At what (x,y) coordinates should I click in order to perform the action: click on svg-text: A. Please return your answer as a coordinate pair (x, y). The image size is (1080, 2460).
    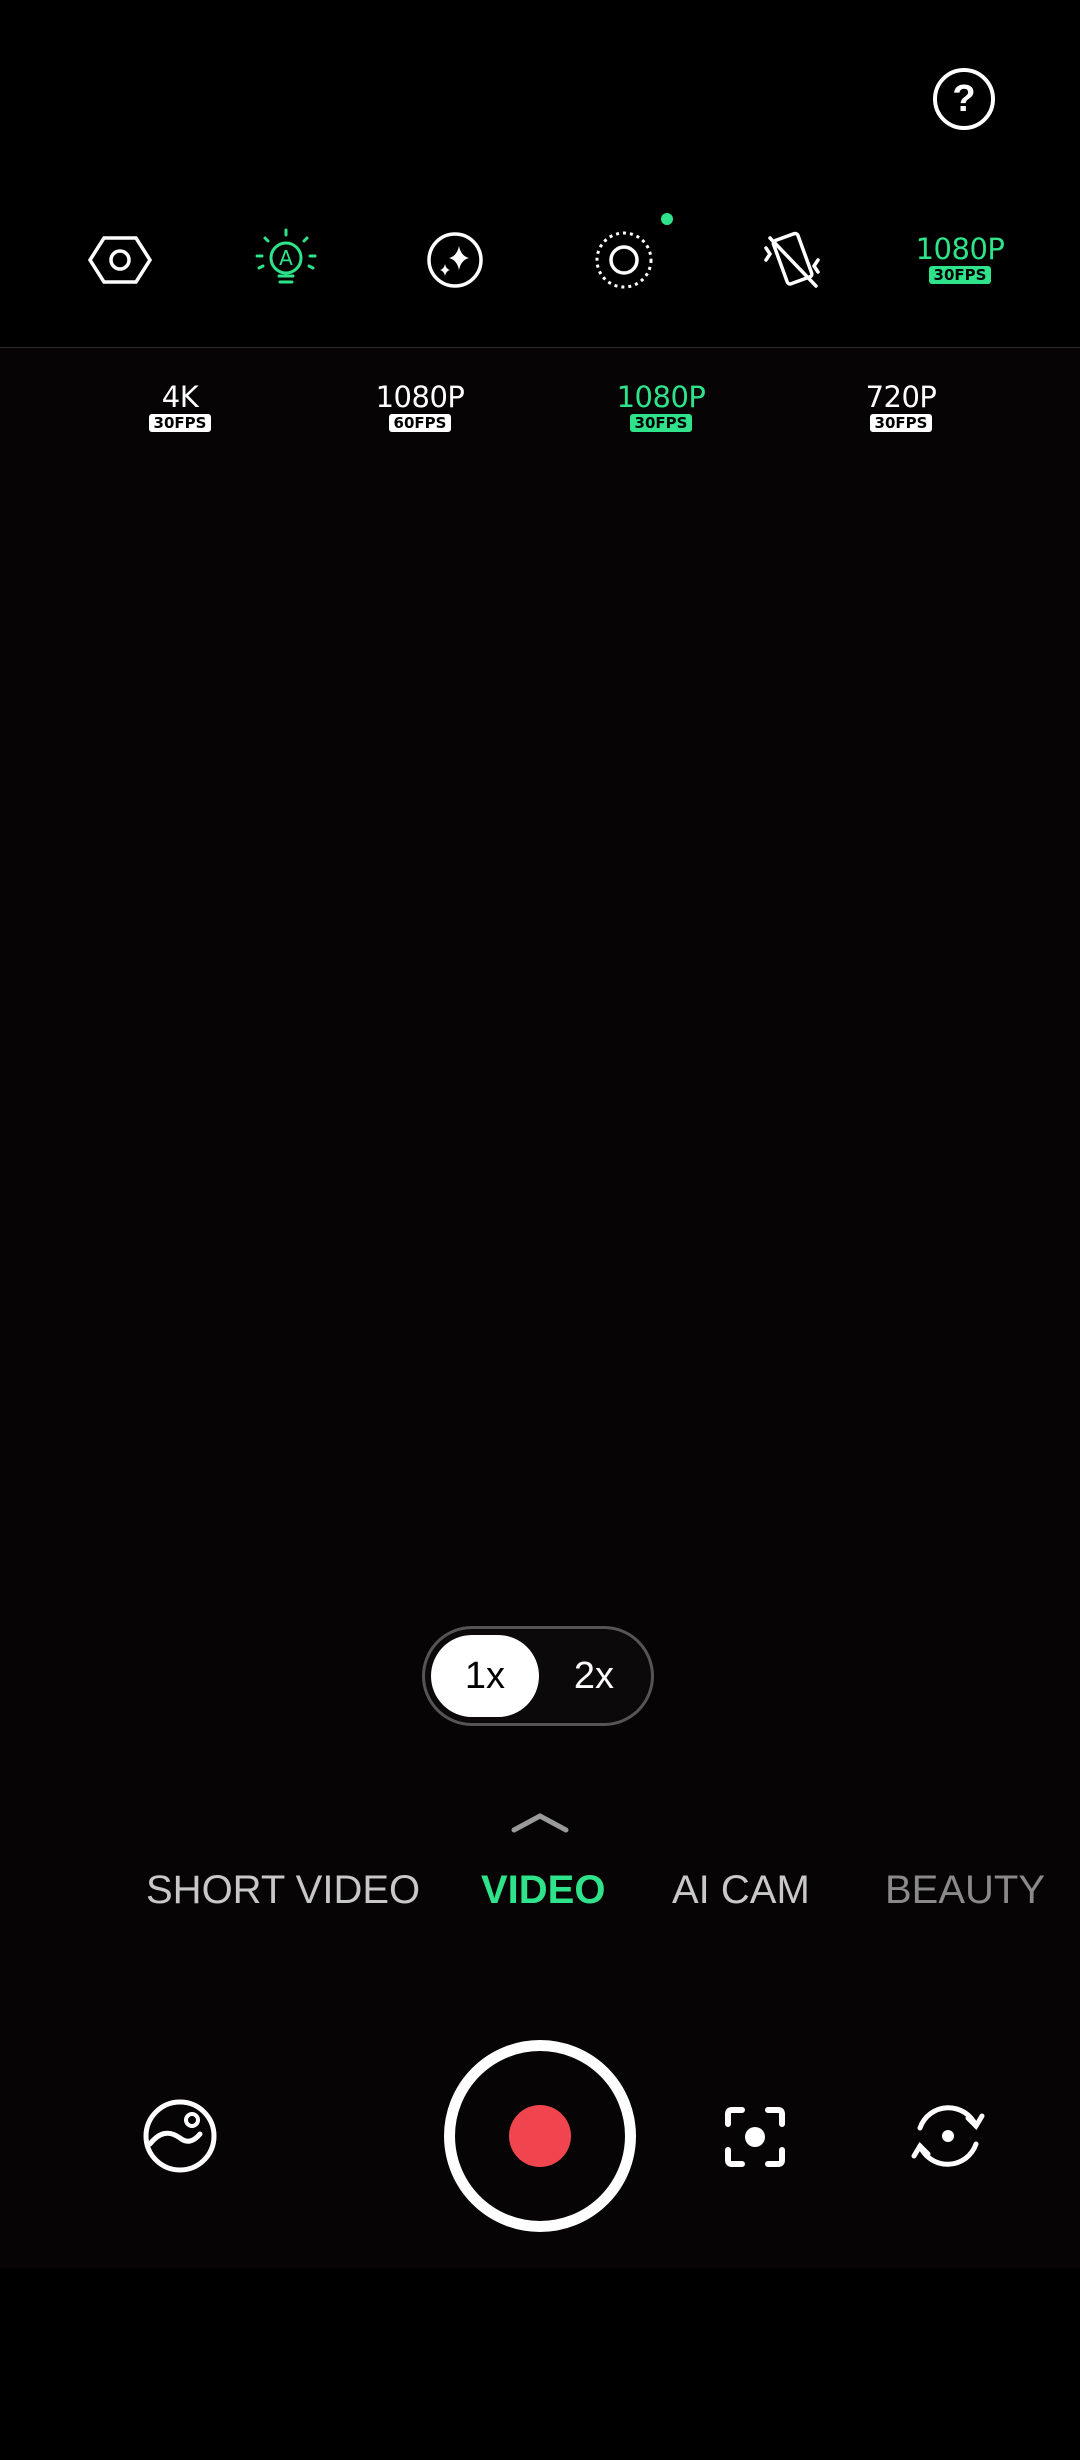
    Looking at the image, I should click on (286, 258).